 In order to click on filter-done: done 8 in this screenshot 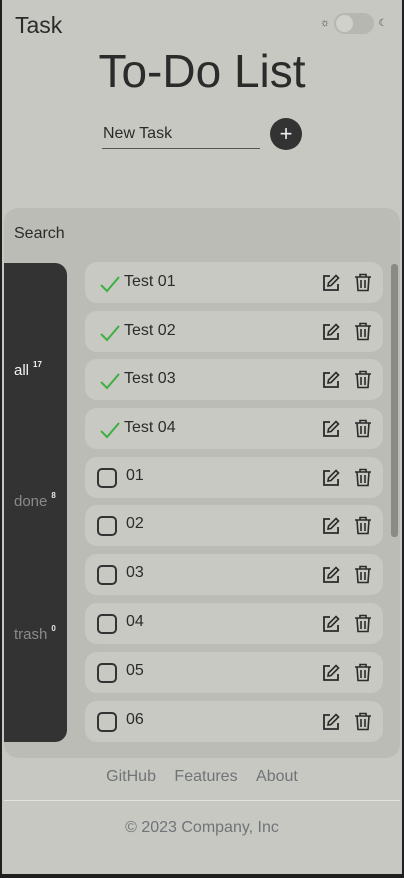, I will do `click(35, 500)`.